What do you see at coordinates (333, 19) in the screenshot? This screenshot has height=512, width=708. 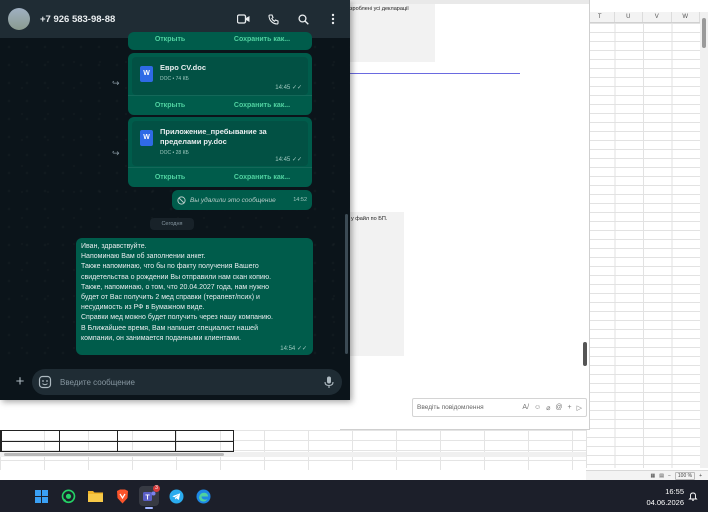 I see `more-icon` at bounding box center [333, 19].